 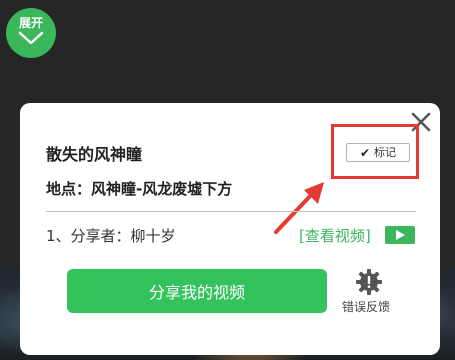 What do you see at coordinates (139, 189) in the screenshot?
I see `location-text: 地点：风神瞳-风龙废墟下方` at bounding box center [139, 189].